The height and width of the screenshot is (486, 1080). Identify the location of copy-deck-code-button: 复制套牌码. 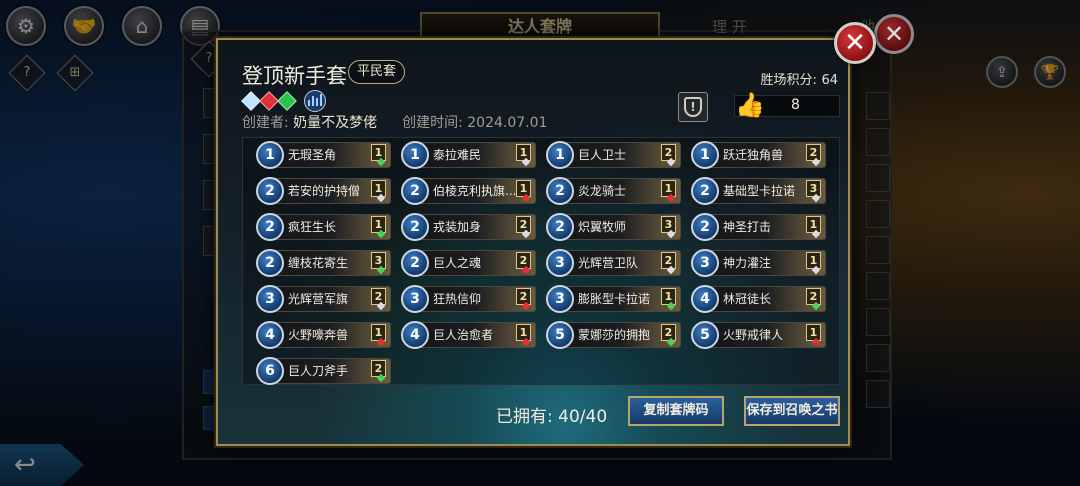
(676, 411).